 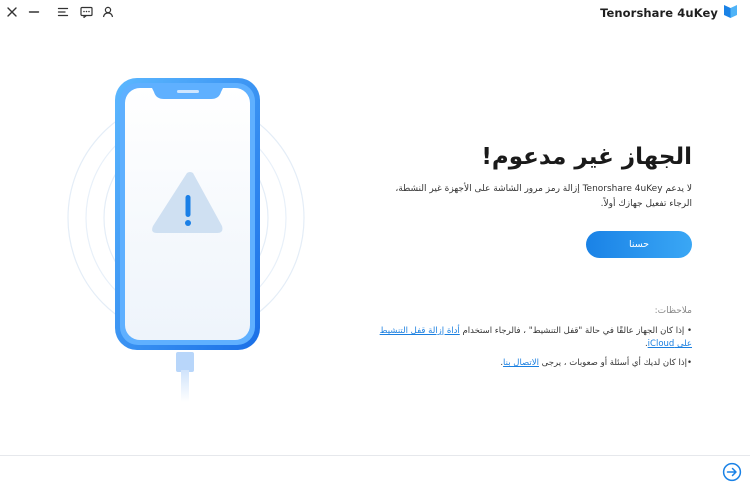 I want to click on brand-name: Tenorshare 4uKey, so click(x=659, y=13).